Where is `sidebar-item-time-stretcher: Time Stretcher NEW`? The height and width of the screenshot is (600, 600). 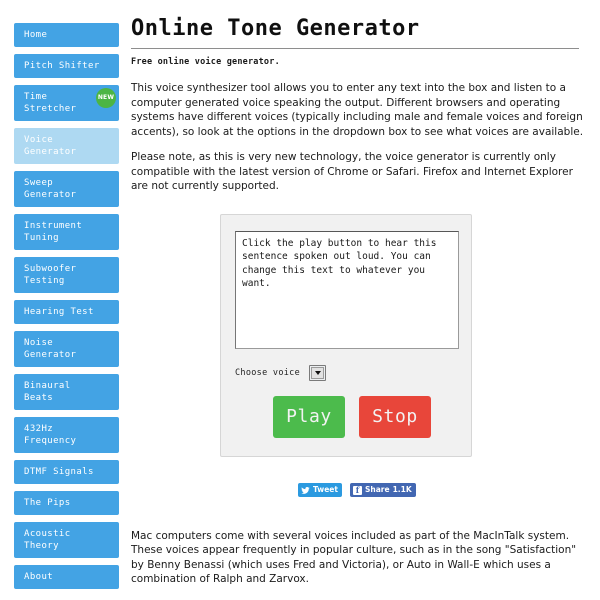 sidebar-item-time-stretcher: Time Stretcher NEW is located at coordinates (66, 103).